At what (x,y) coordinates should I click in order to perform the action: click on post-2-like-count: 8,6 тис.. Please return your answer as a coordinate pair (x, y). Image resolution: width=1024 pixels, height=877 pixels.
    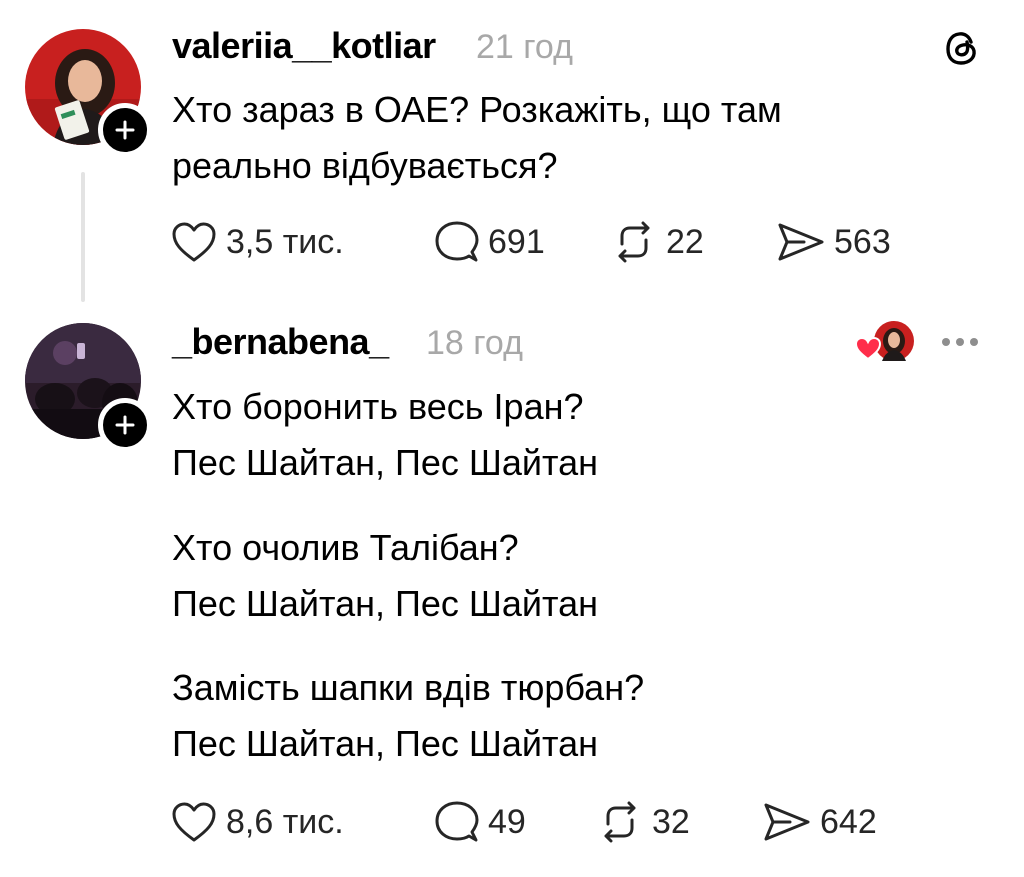
    Looking at the image, I should click on (285, 822).